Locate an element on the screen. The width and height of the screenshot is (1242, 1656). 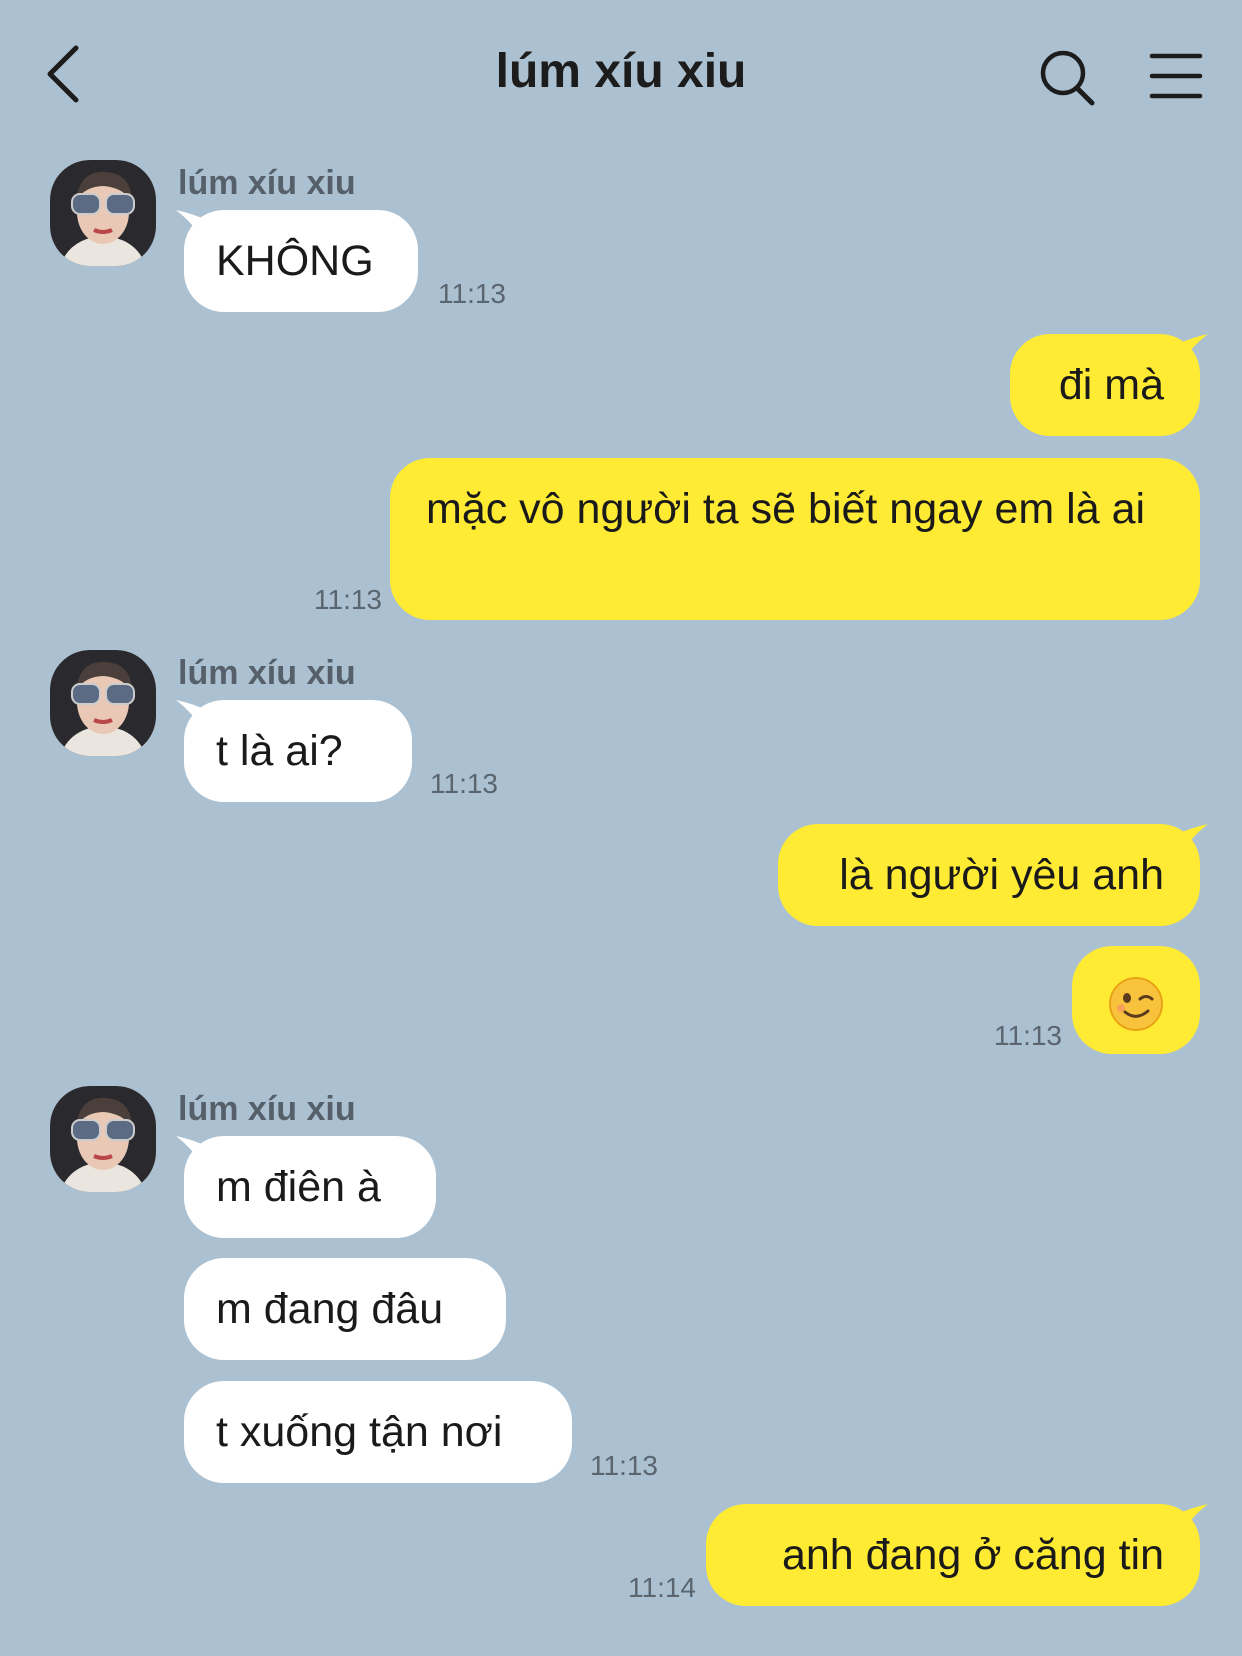
message-bubble-outgoing: 😉 is located at coordinates (1136, 1000).